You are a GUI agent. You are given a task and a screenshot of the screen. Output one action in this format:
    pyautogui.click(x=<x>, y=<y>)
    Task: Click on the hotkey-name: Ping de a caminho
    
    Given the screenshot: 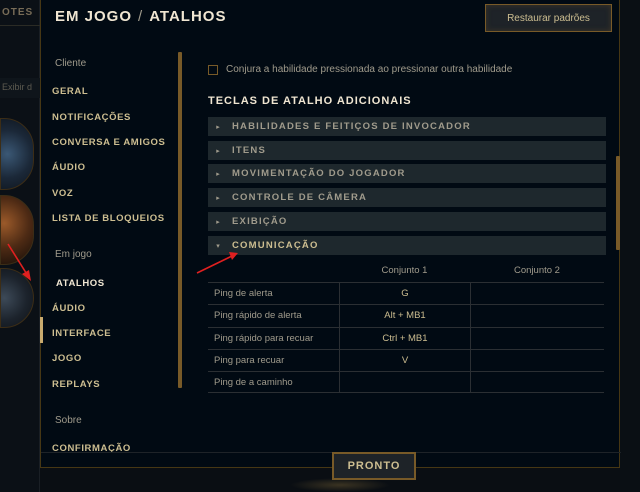 What is the action you would take?
    pyautogui.click(x=253, y=382)
    